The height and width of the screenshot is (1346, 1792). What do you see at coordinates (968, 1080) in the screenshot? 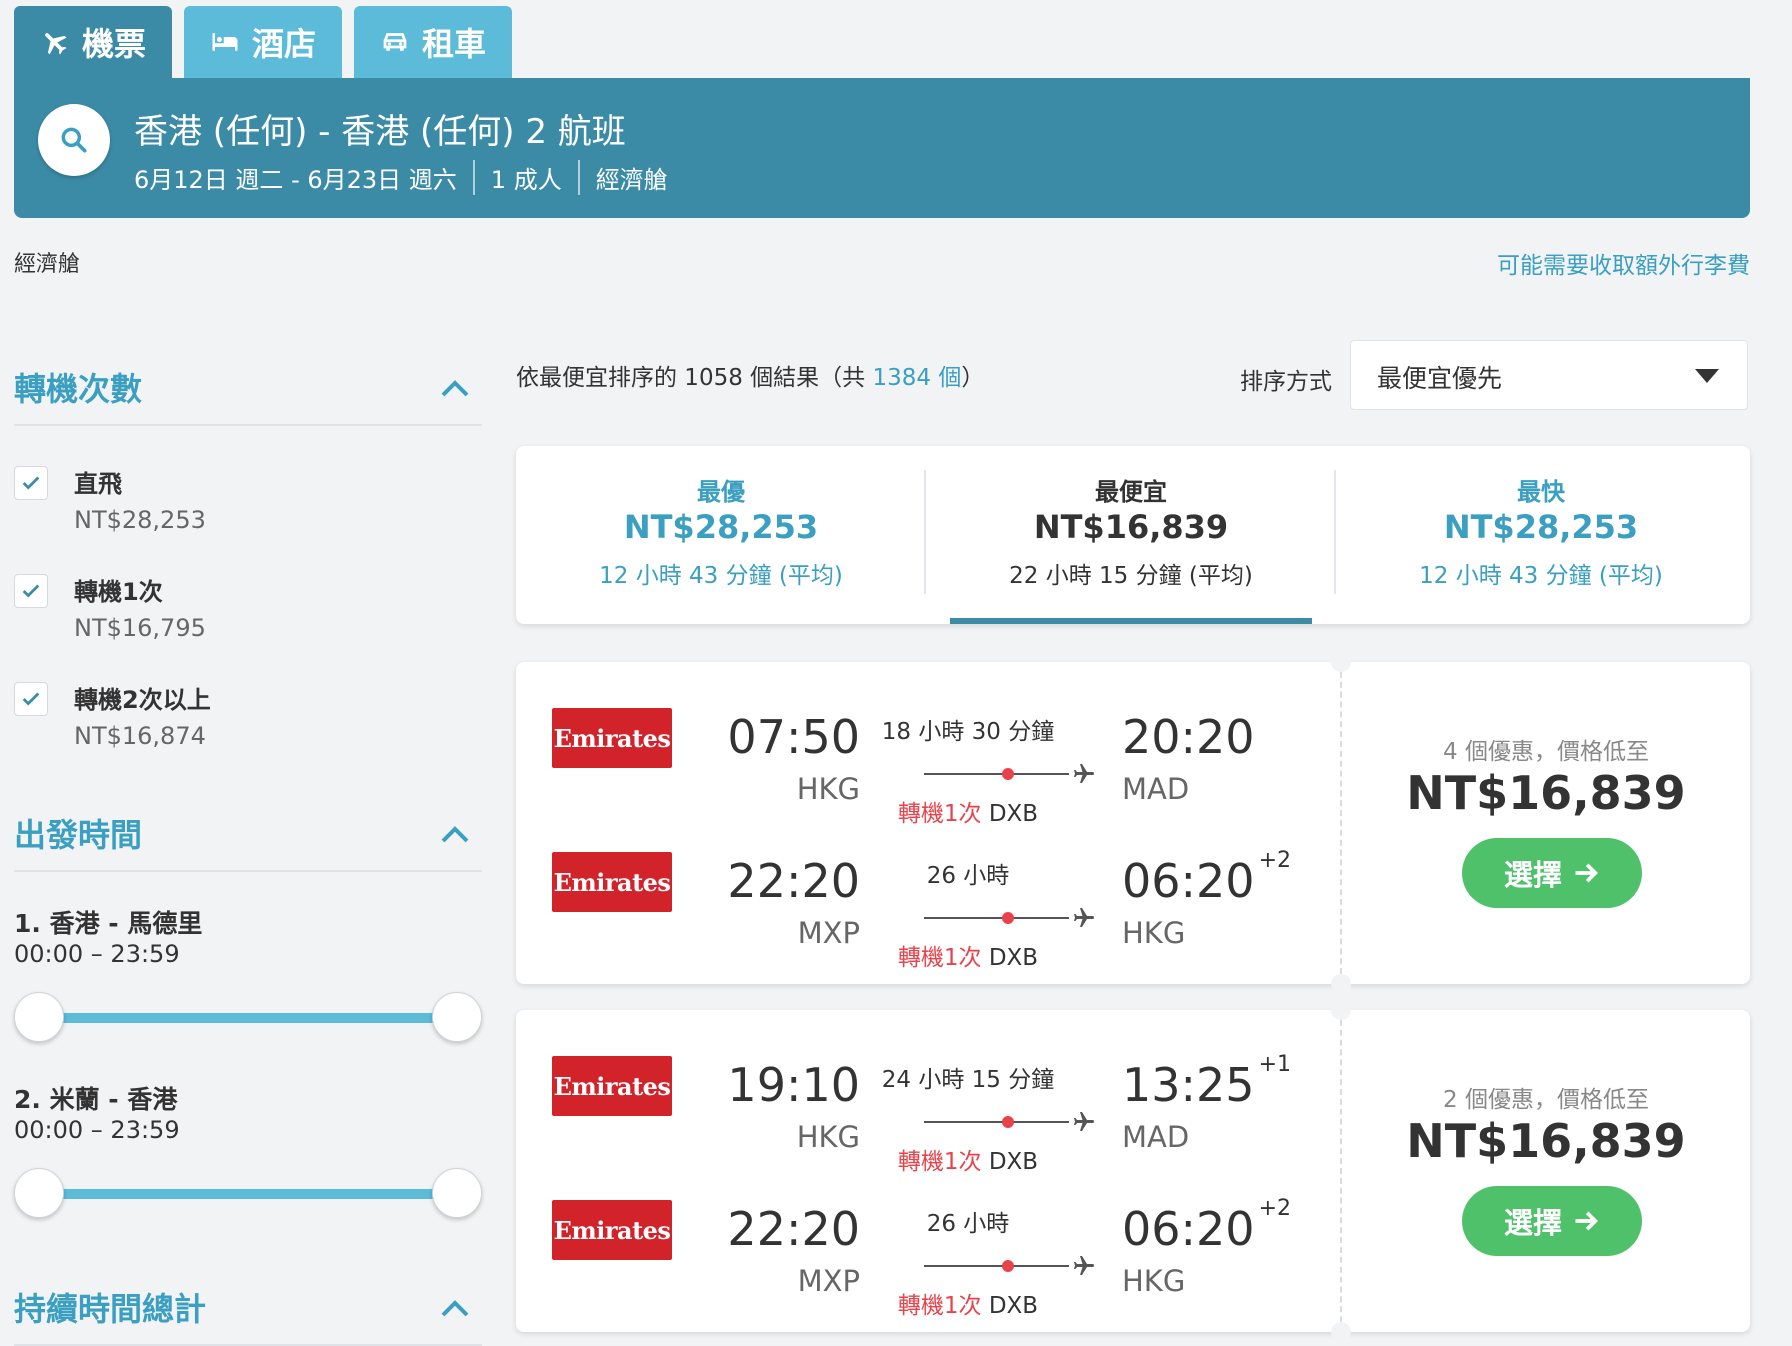
I see `flight-duration: 24 小時 15 分鐘` at bounding box center [968, 1080].